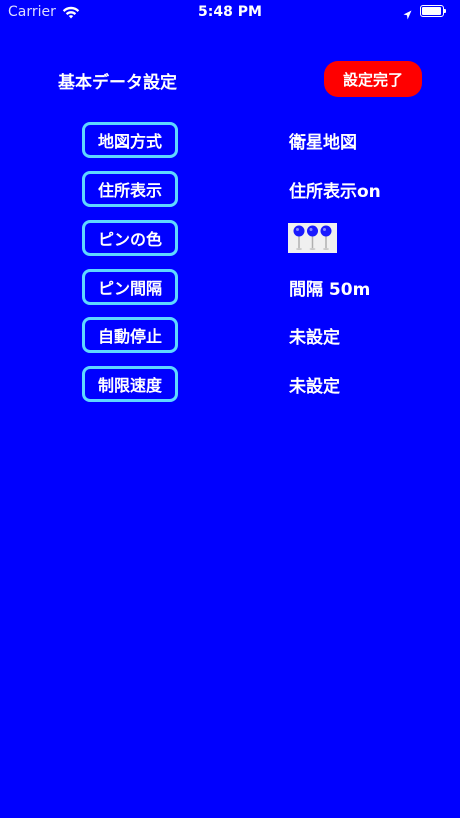  I want to click on pin-interval-button: ピン間隔, so click(130, 287).